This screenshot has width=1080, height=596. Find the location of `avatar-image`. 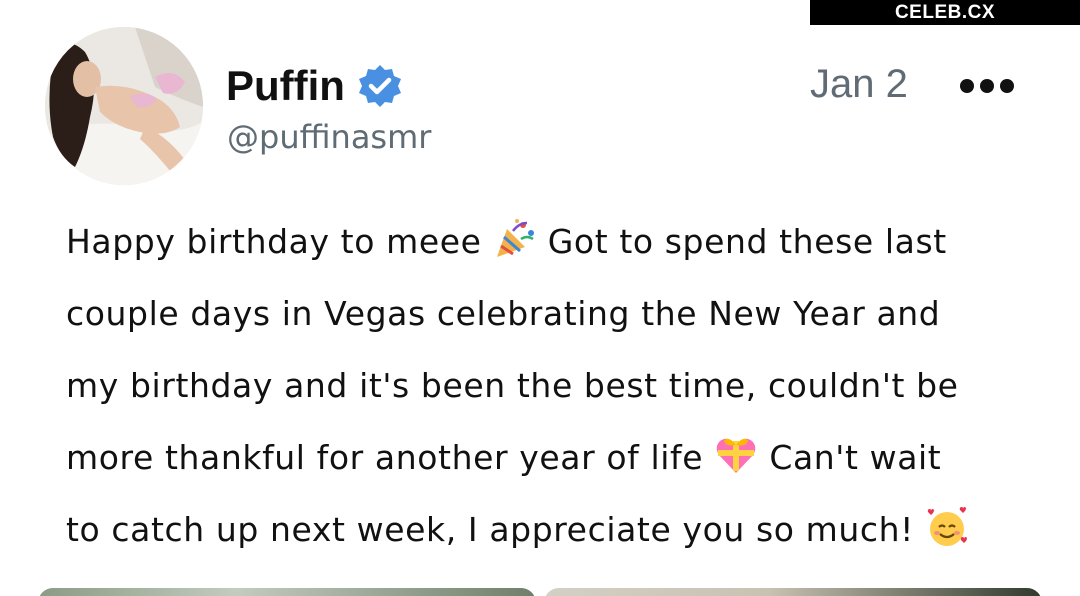

avatar-image is located at coordinates (124, 106).